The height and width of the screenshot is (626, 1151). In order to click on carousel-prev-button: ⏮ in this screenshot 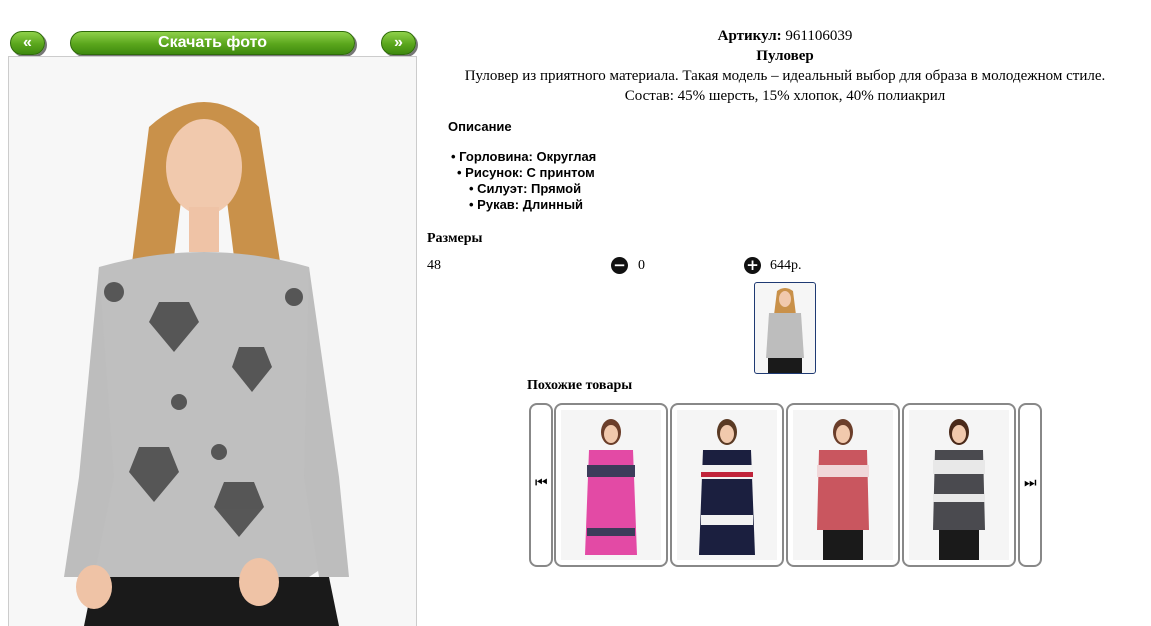, I will do `click(541, 485)`.